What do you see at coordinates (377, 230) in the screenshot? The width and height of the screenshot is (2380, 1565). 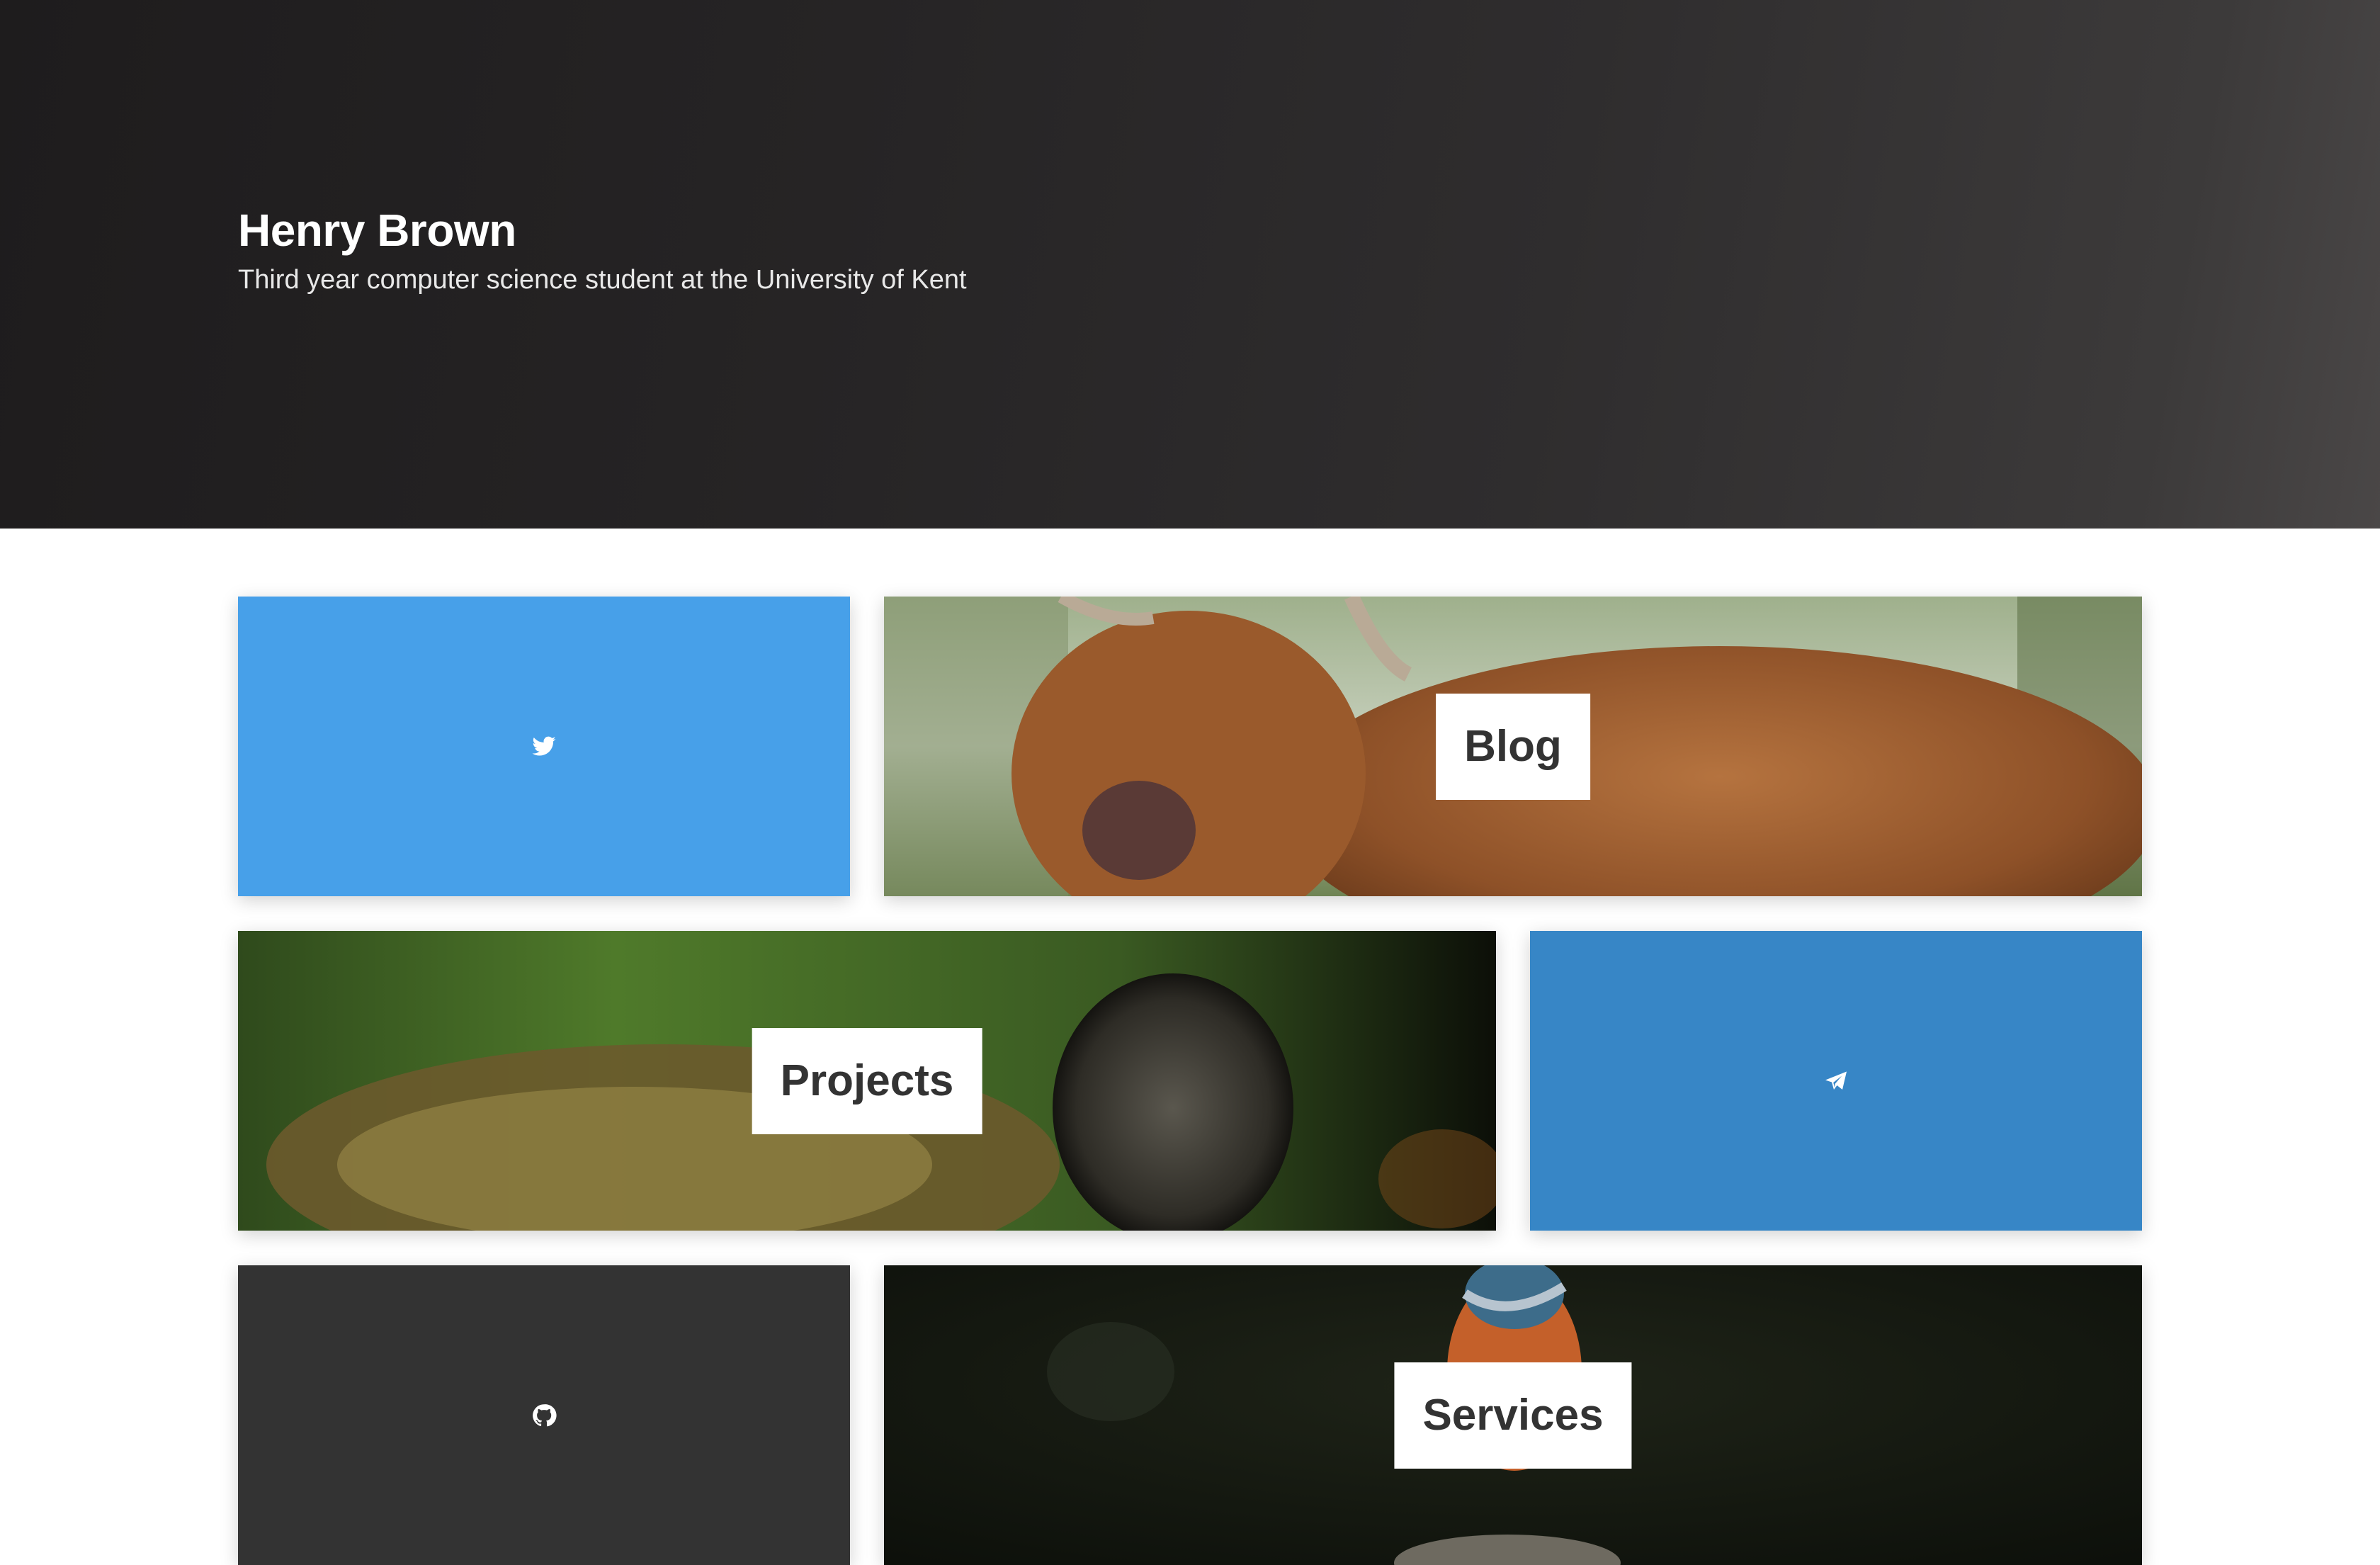 I see `page-title: Henry Brown` at bounding box center [377, 230].